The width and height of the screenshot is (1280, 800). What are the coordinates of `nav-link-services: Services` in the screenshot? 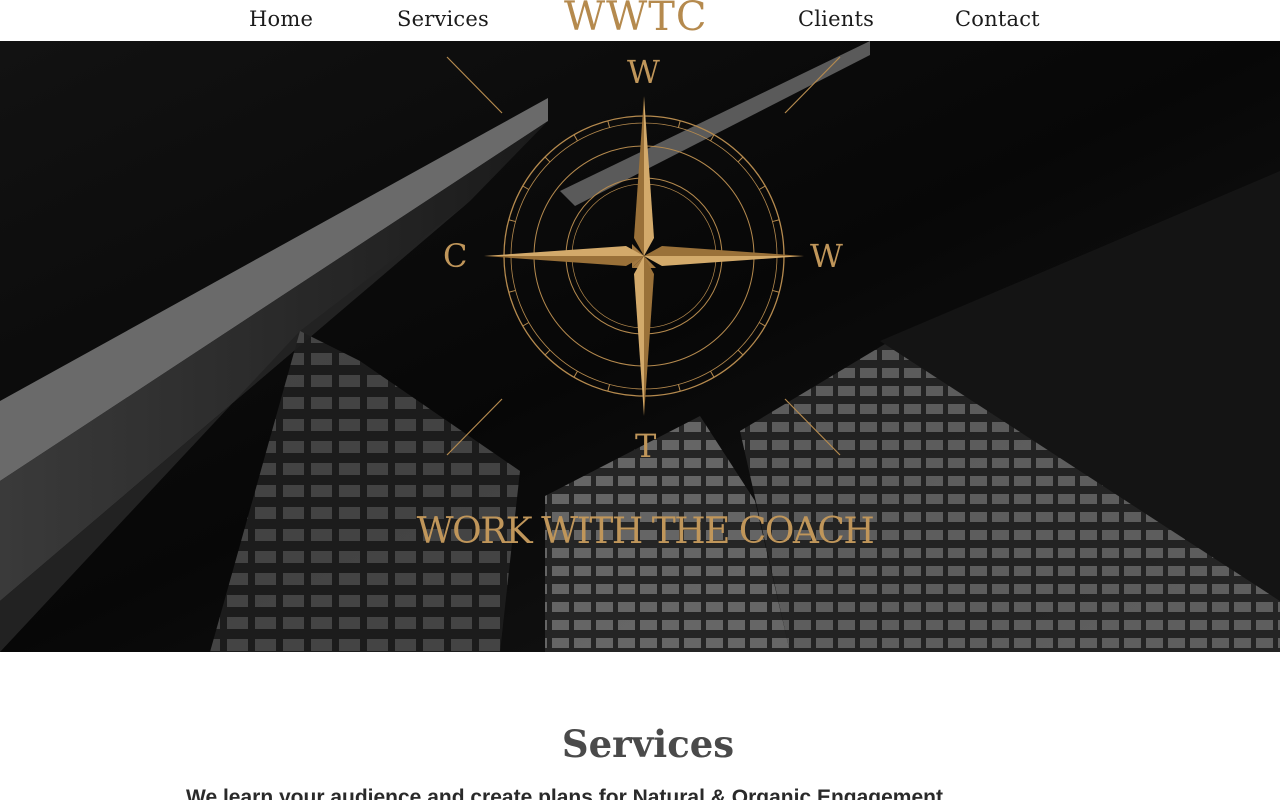 It's located at (443, 19).